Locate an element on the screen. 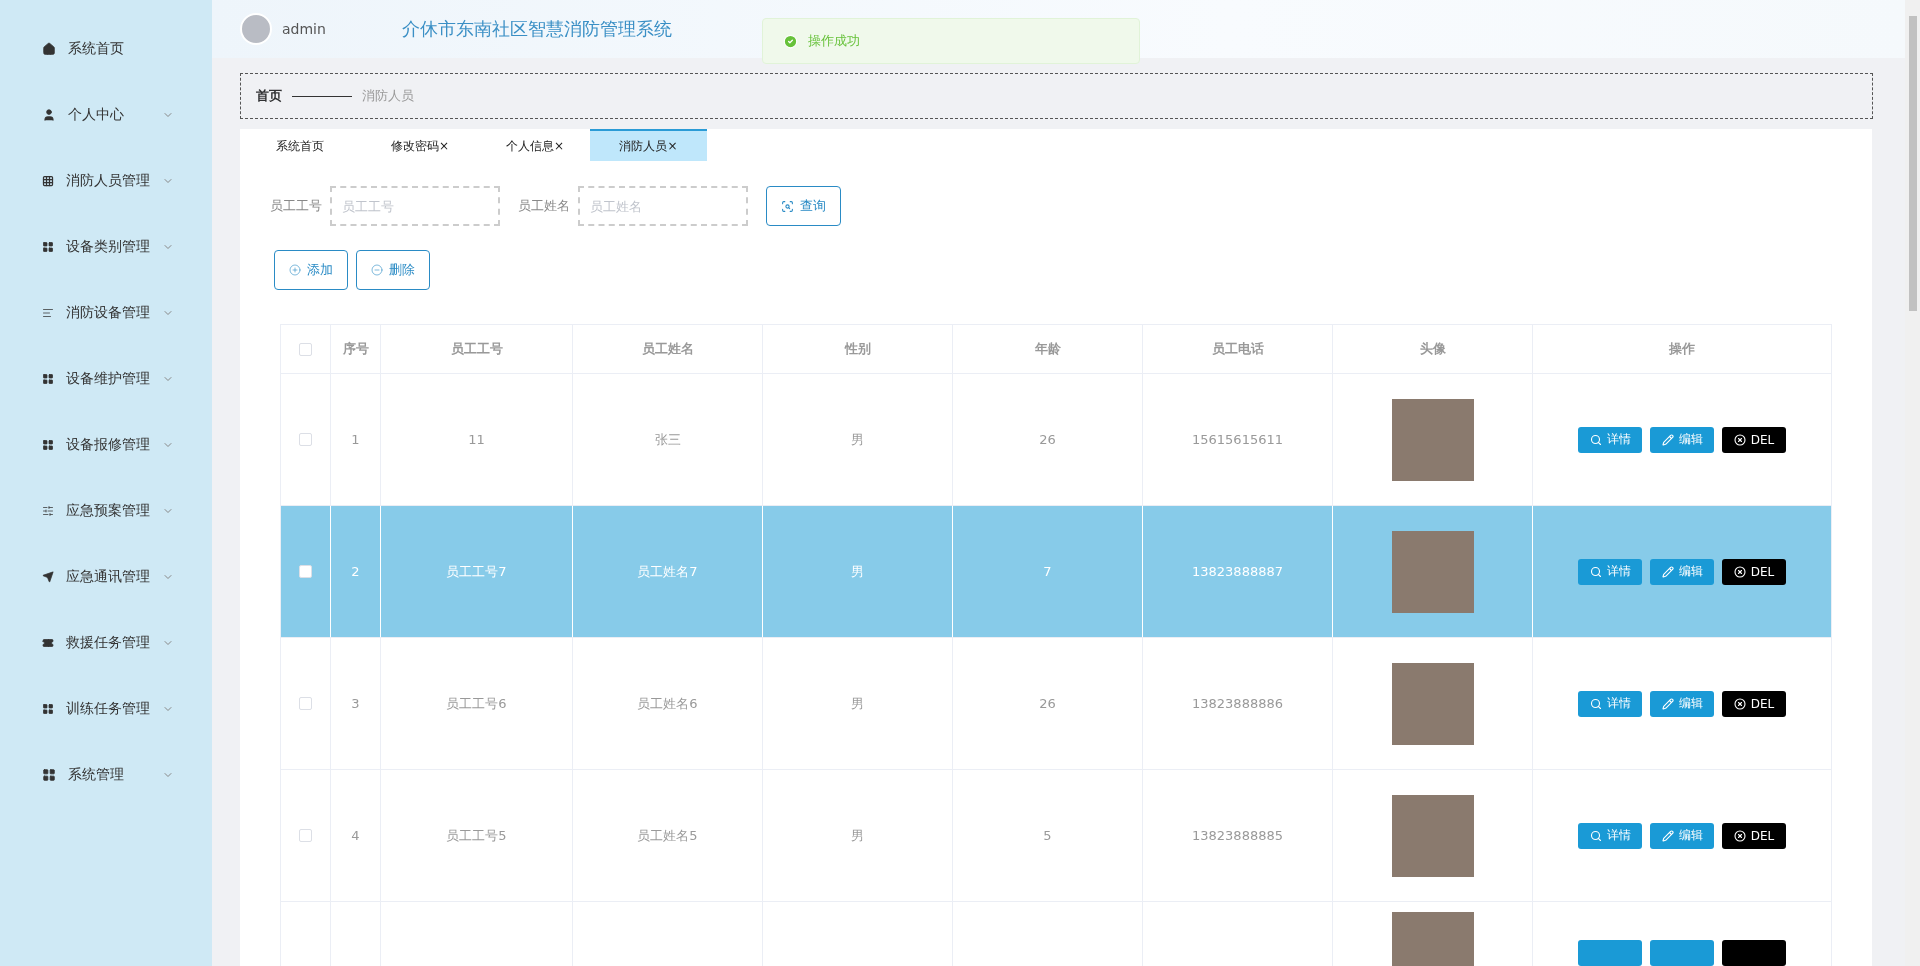  add-button: 添加 is located at coordinates (311, 270).